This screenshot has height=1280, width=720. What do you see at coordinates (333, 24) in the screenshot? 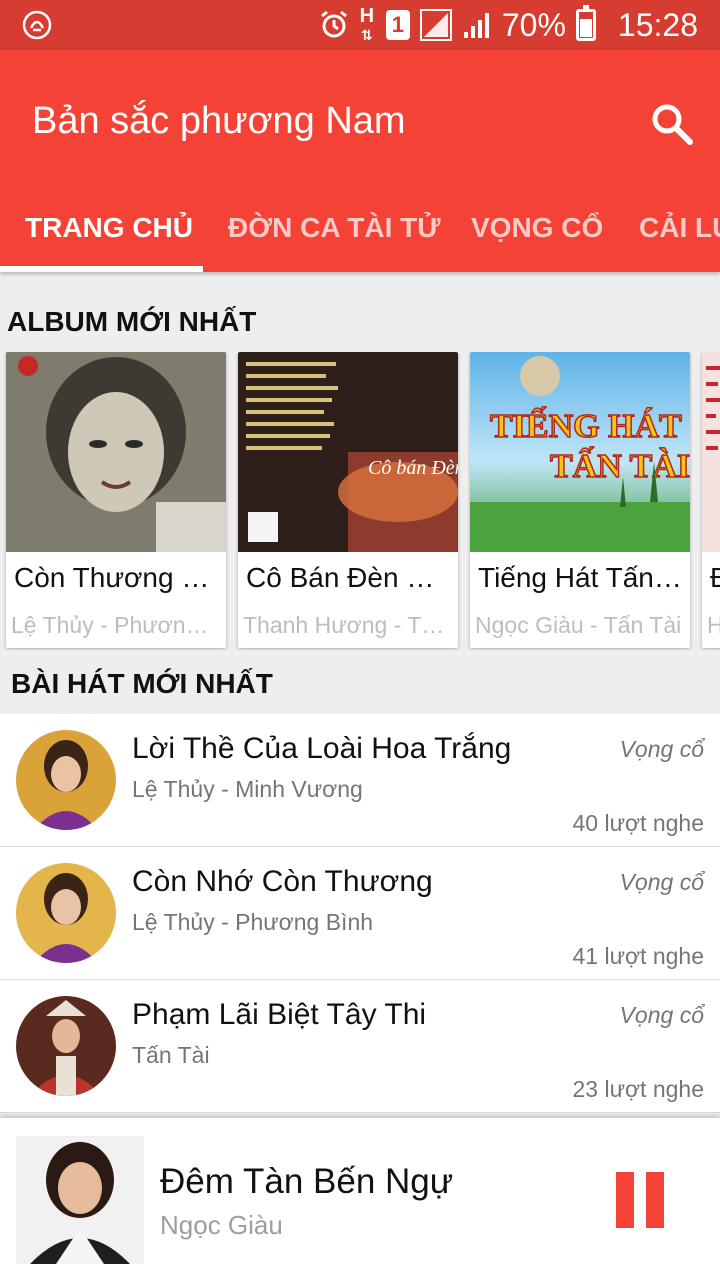
I see `alarm-icon` at bounding box center [333, 24].